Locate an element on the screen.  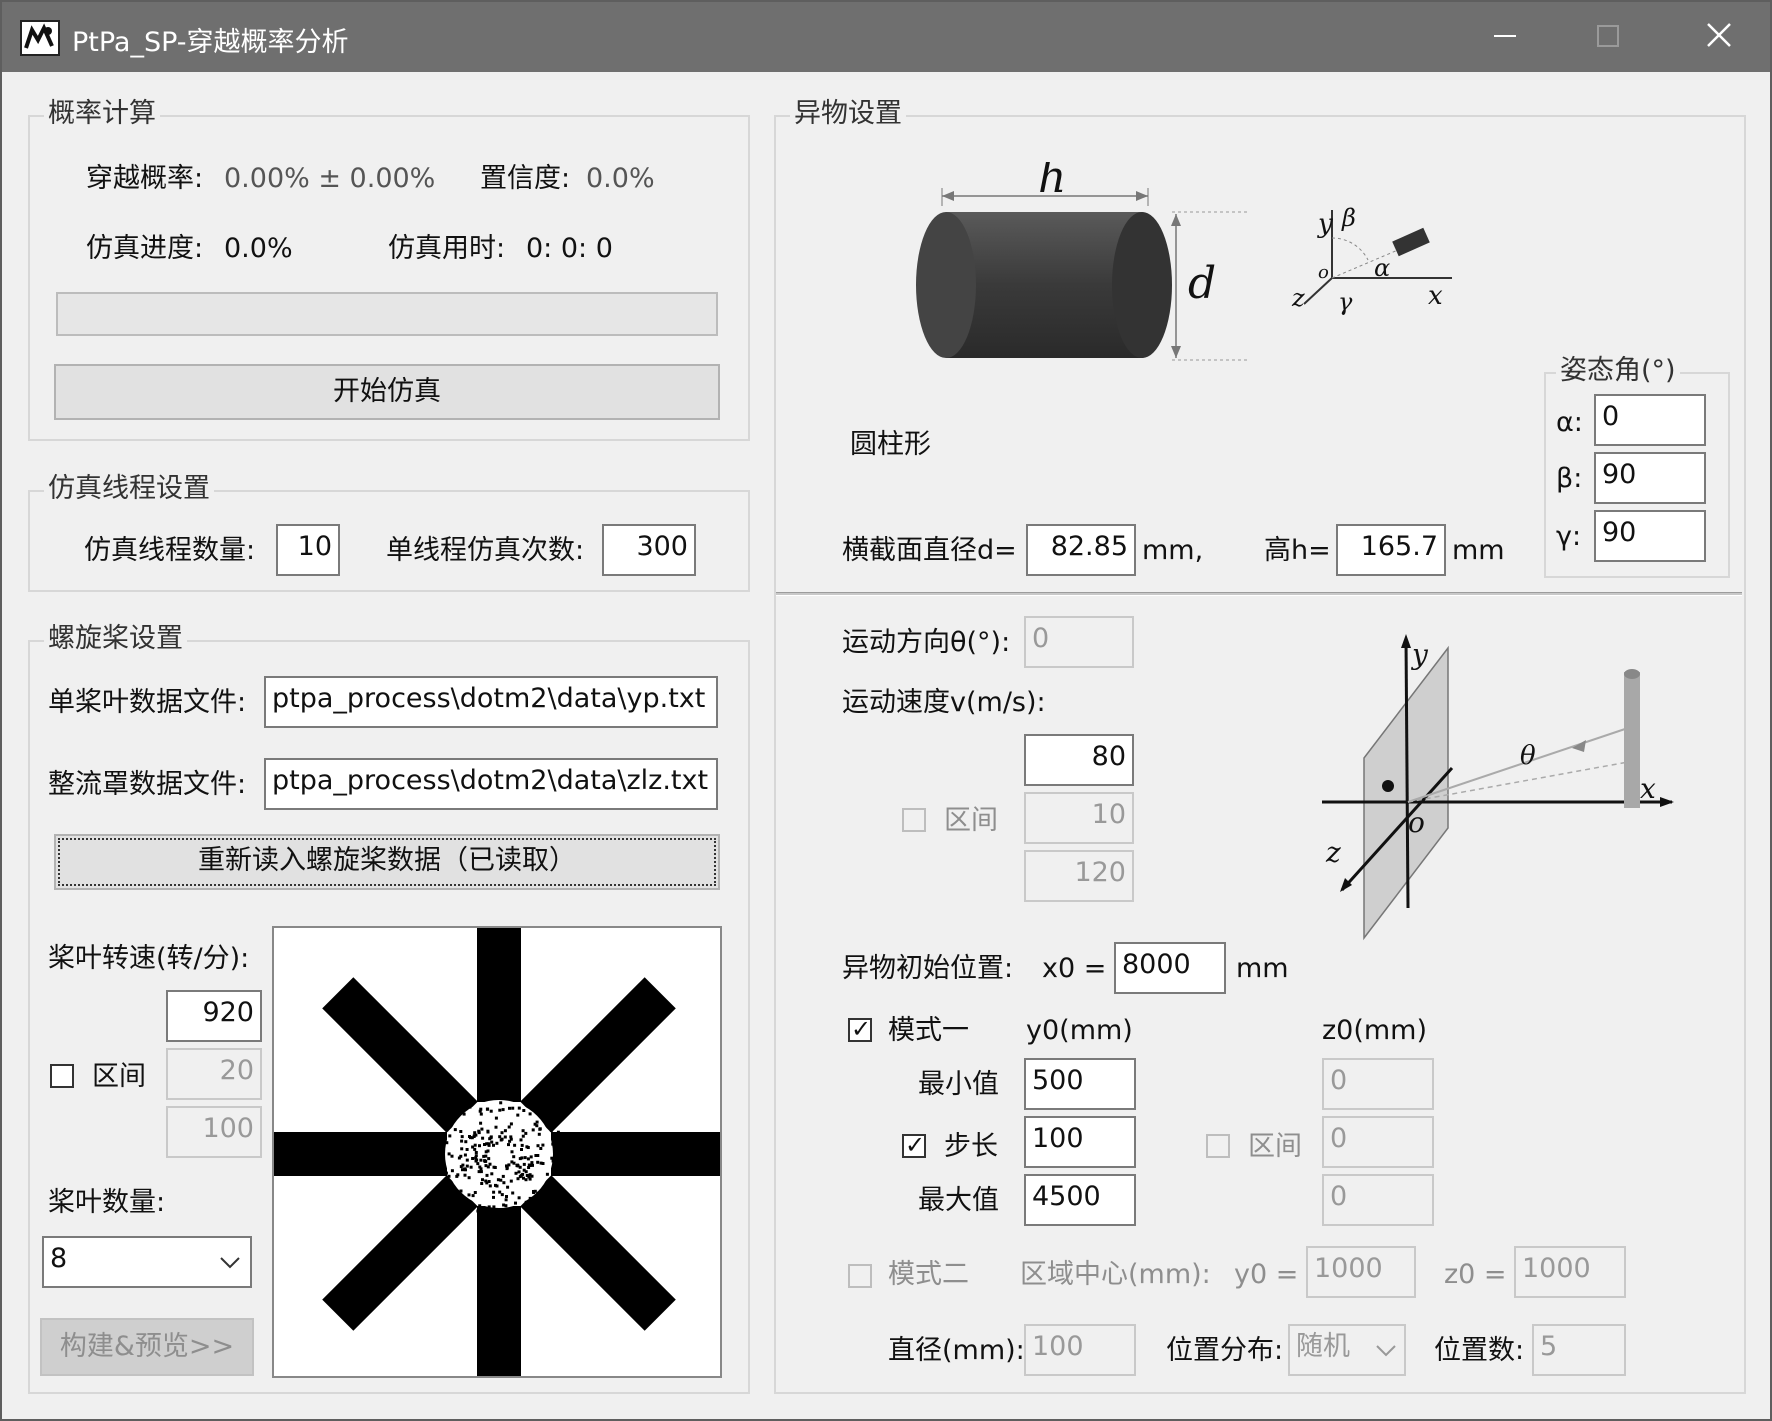
motion-speed-input: 80 is located at coordinates (1079, 760).